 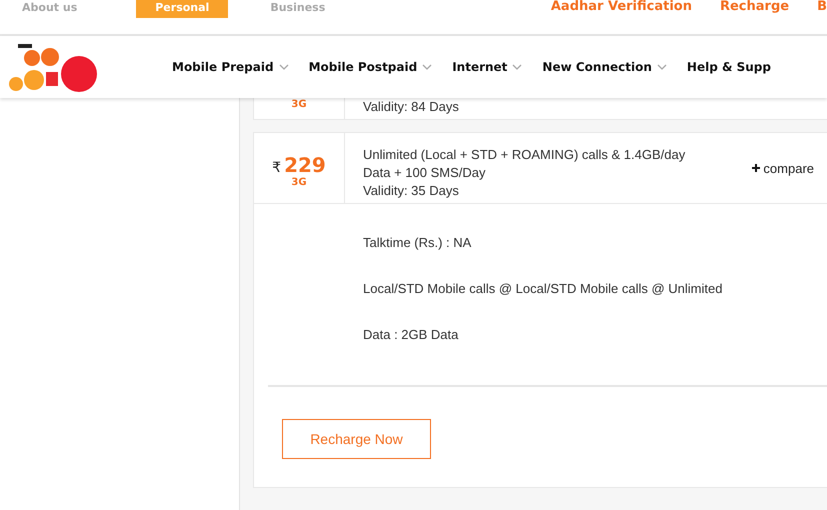 What do you see at coordinates (424, 173) in the screenshot?
I see `plan-description: Data + 100 SMS/Day` at bounding box center [424, 173].